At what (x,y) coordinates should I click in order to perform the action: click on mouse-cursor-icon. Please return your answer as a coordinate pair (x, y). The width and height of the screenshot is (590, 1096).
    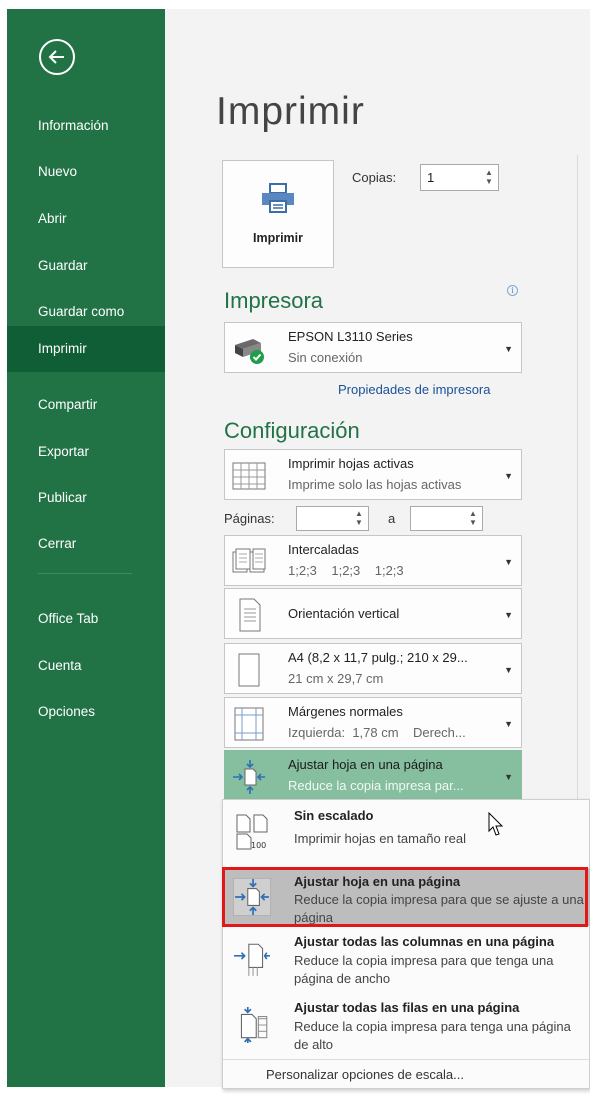
    Looking at the image, I should click on (496, 824).